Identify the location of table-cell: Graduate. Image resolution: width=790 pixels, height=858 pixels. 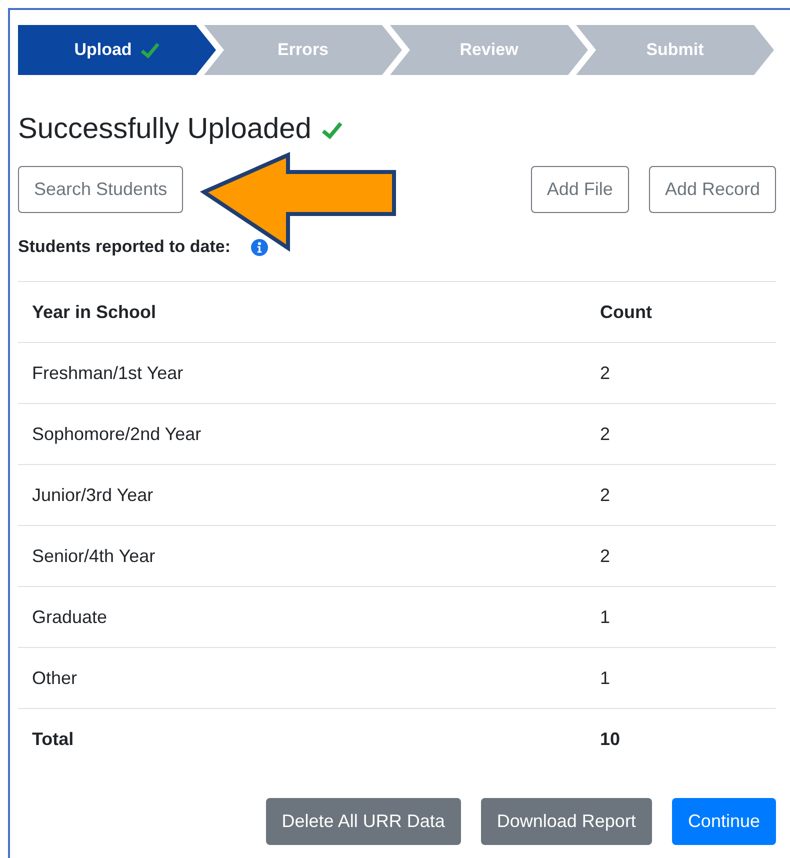
(302, 617).